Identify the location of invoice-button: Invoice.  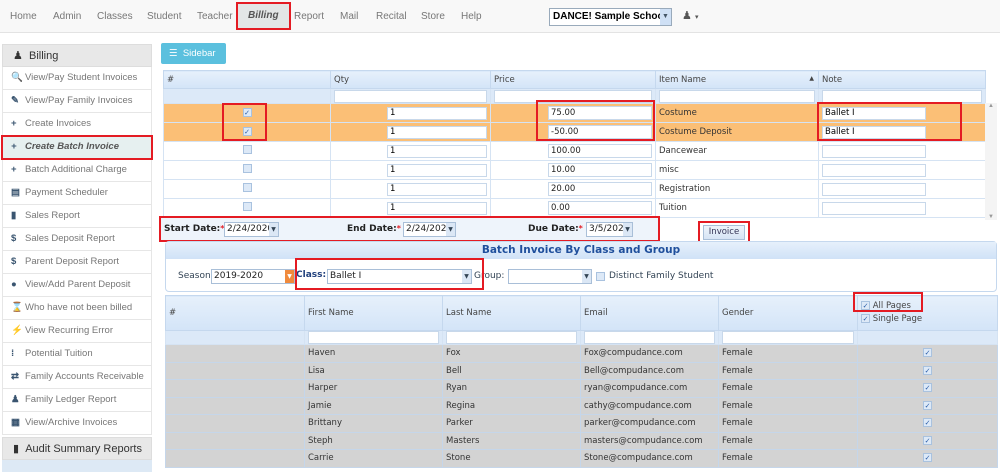
(724, 232).